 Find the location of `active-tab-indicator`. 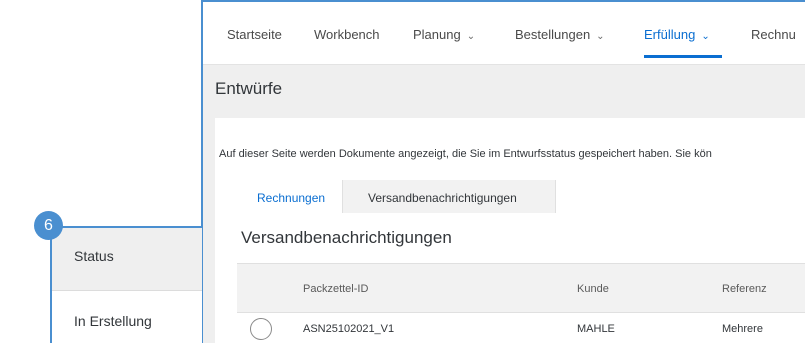

active-tab-indicator is located at coordinates (683, 56).